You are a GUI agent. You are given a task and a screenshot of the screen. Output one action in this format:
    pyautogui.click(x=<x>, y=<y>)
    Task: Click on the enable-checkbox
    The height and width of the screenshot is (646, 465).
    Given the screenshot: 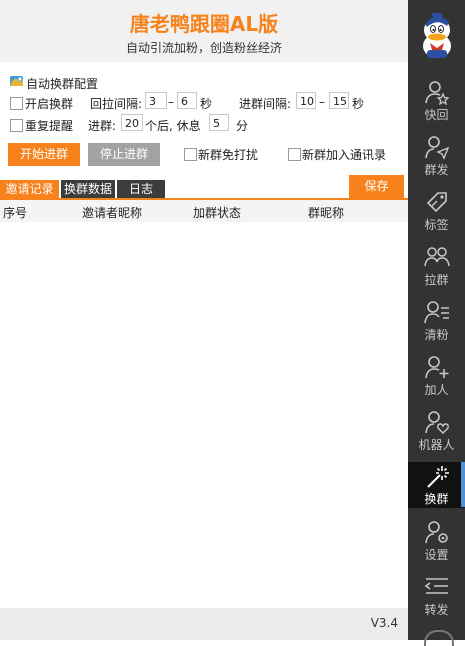 What is the action you would take?
    pyautogui.click(x=16, y=103)
    